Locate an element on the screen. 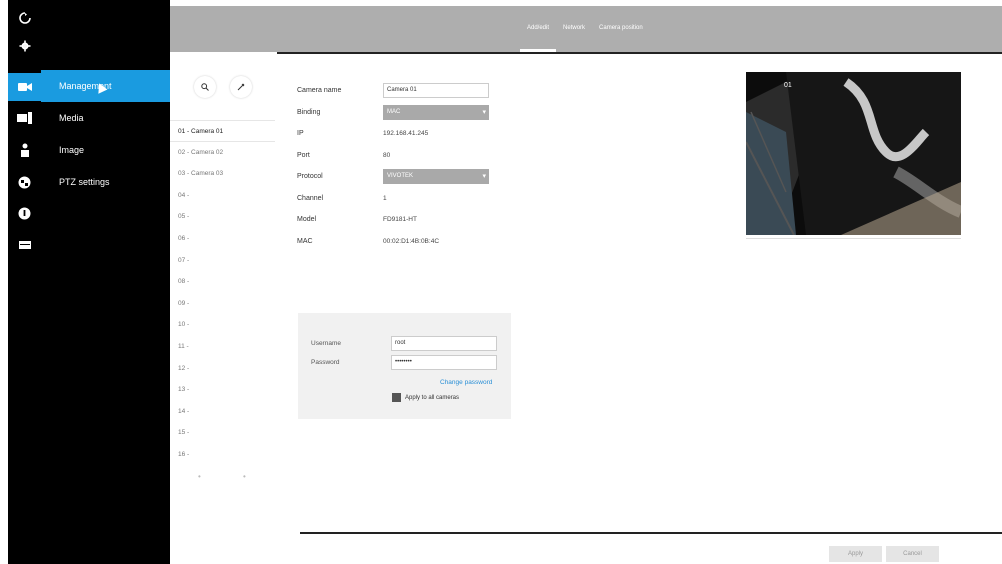 The width and height of the screenshot is (1002, 564). monitor-icon is located at coordinates (24, 18).